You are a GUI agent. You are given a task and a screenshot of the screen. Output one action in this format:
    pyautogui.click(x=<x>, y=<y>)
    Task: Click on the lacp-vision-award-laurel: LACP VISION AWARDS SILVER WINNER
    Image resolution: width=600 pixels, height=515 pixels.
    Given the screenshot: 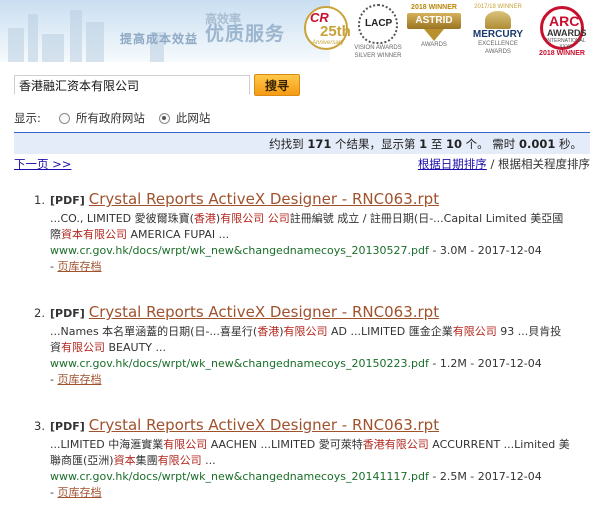 What is the action you would take?
    pyautogui.click(x=378, y=32)
    